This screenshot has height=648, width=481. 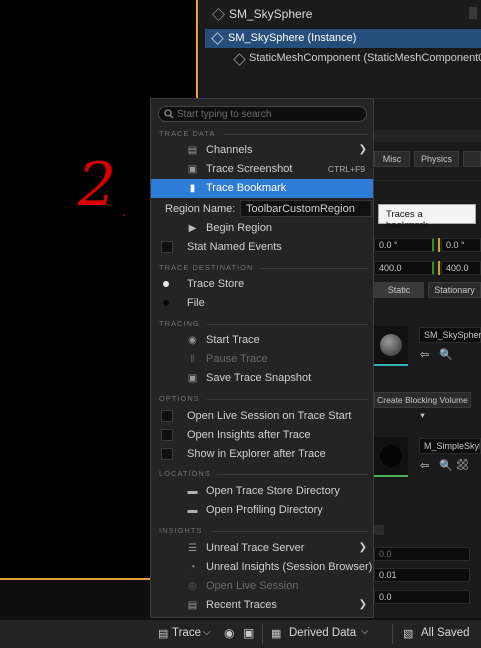 I want to click on menu-item-label: Trace Screenshot, so click(x=249, y=169).